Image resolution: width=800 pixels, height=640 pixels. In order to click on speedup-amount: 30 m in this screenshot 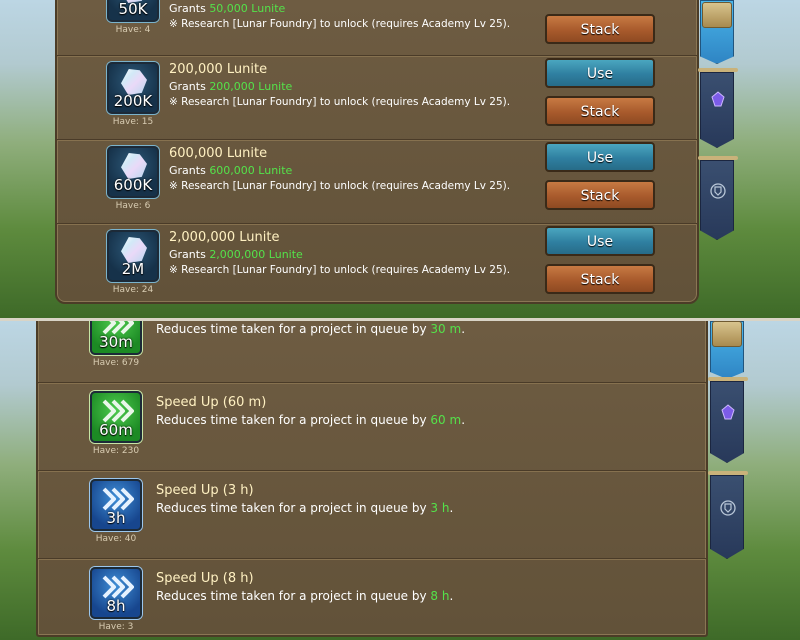, I will do `click(446, 329)`.